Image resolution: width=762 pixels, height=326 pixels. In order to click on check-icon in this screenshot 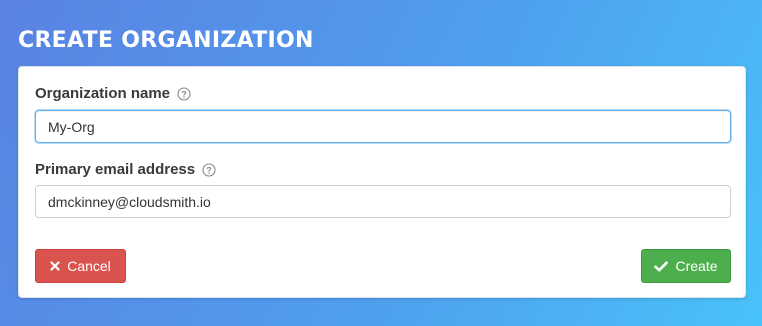, I will do `click(661, 266)`.